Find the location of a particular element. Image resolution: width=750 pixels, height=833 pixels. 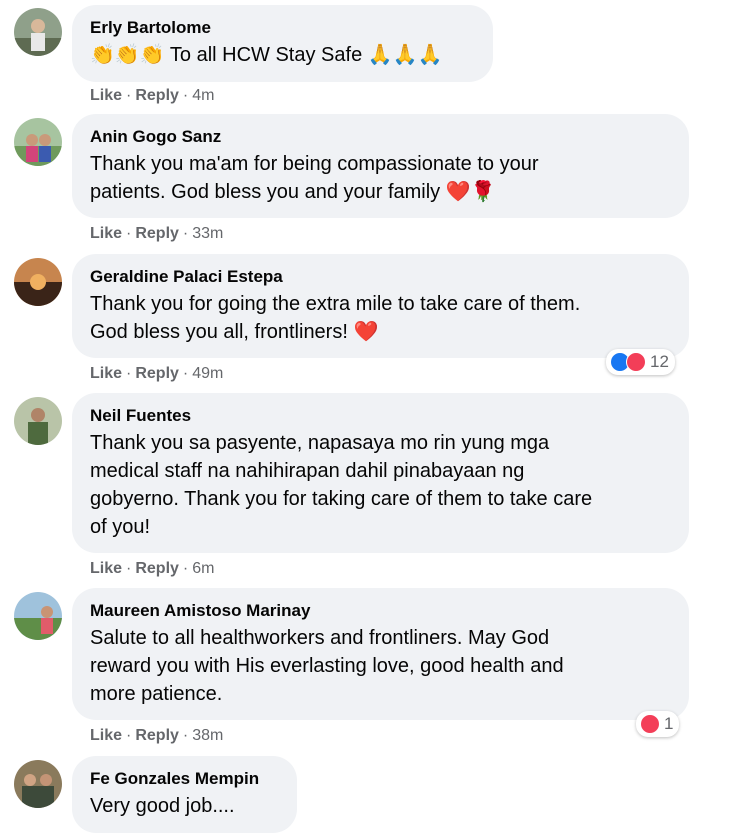

reaction-summary: 1 is located at coordinates (658, 724).